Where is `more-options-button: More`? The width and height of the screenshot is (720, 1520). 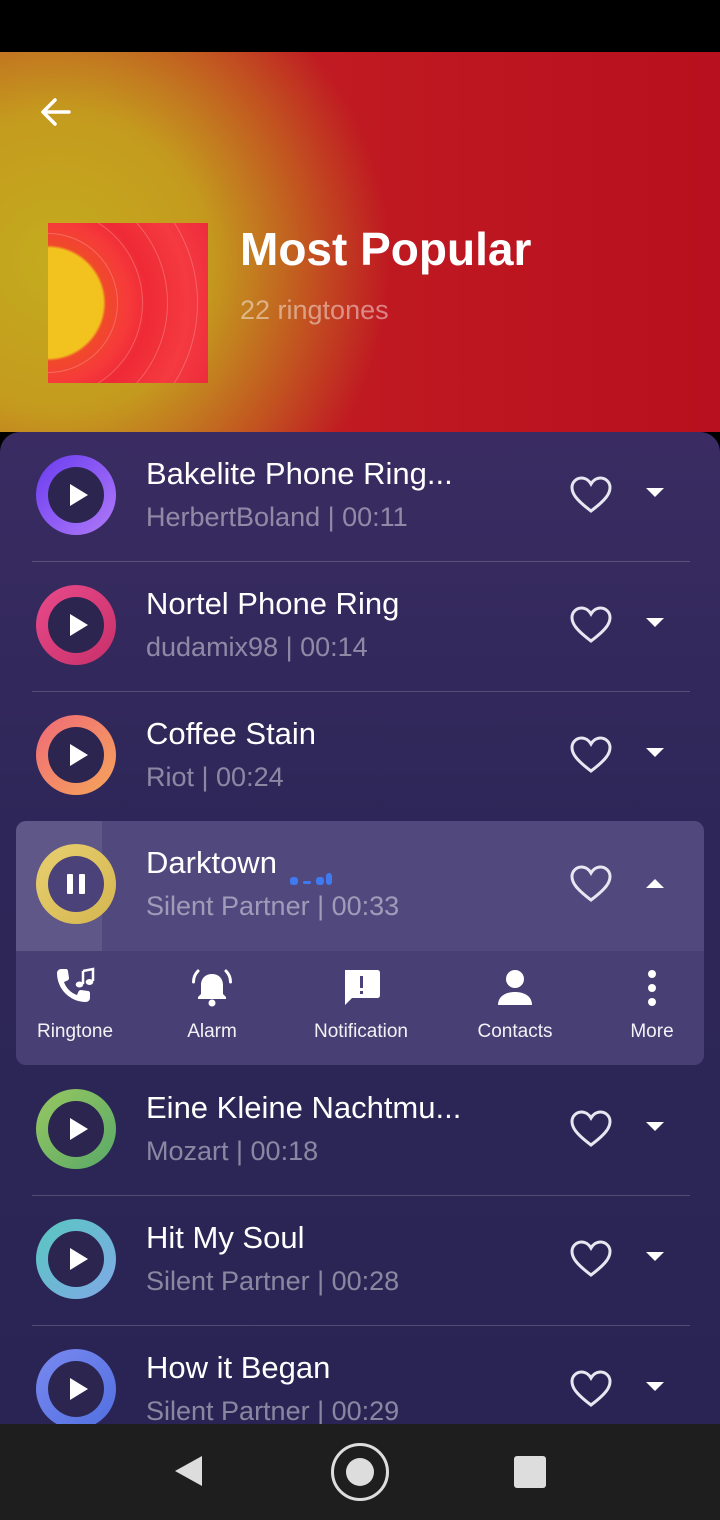 more-options-button: More is located at coordinates (652, 1012).